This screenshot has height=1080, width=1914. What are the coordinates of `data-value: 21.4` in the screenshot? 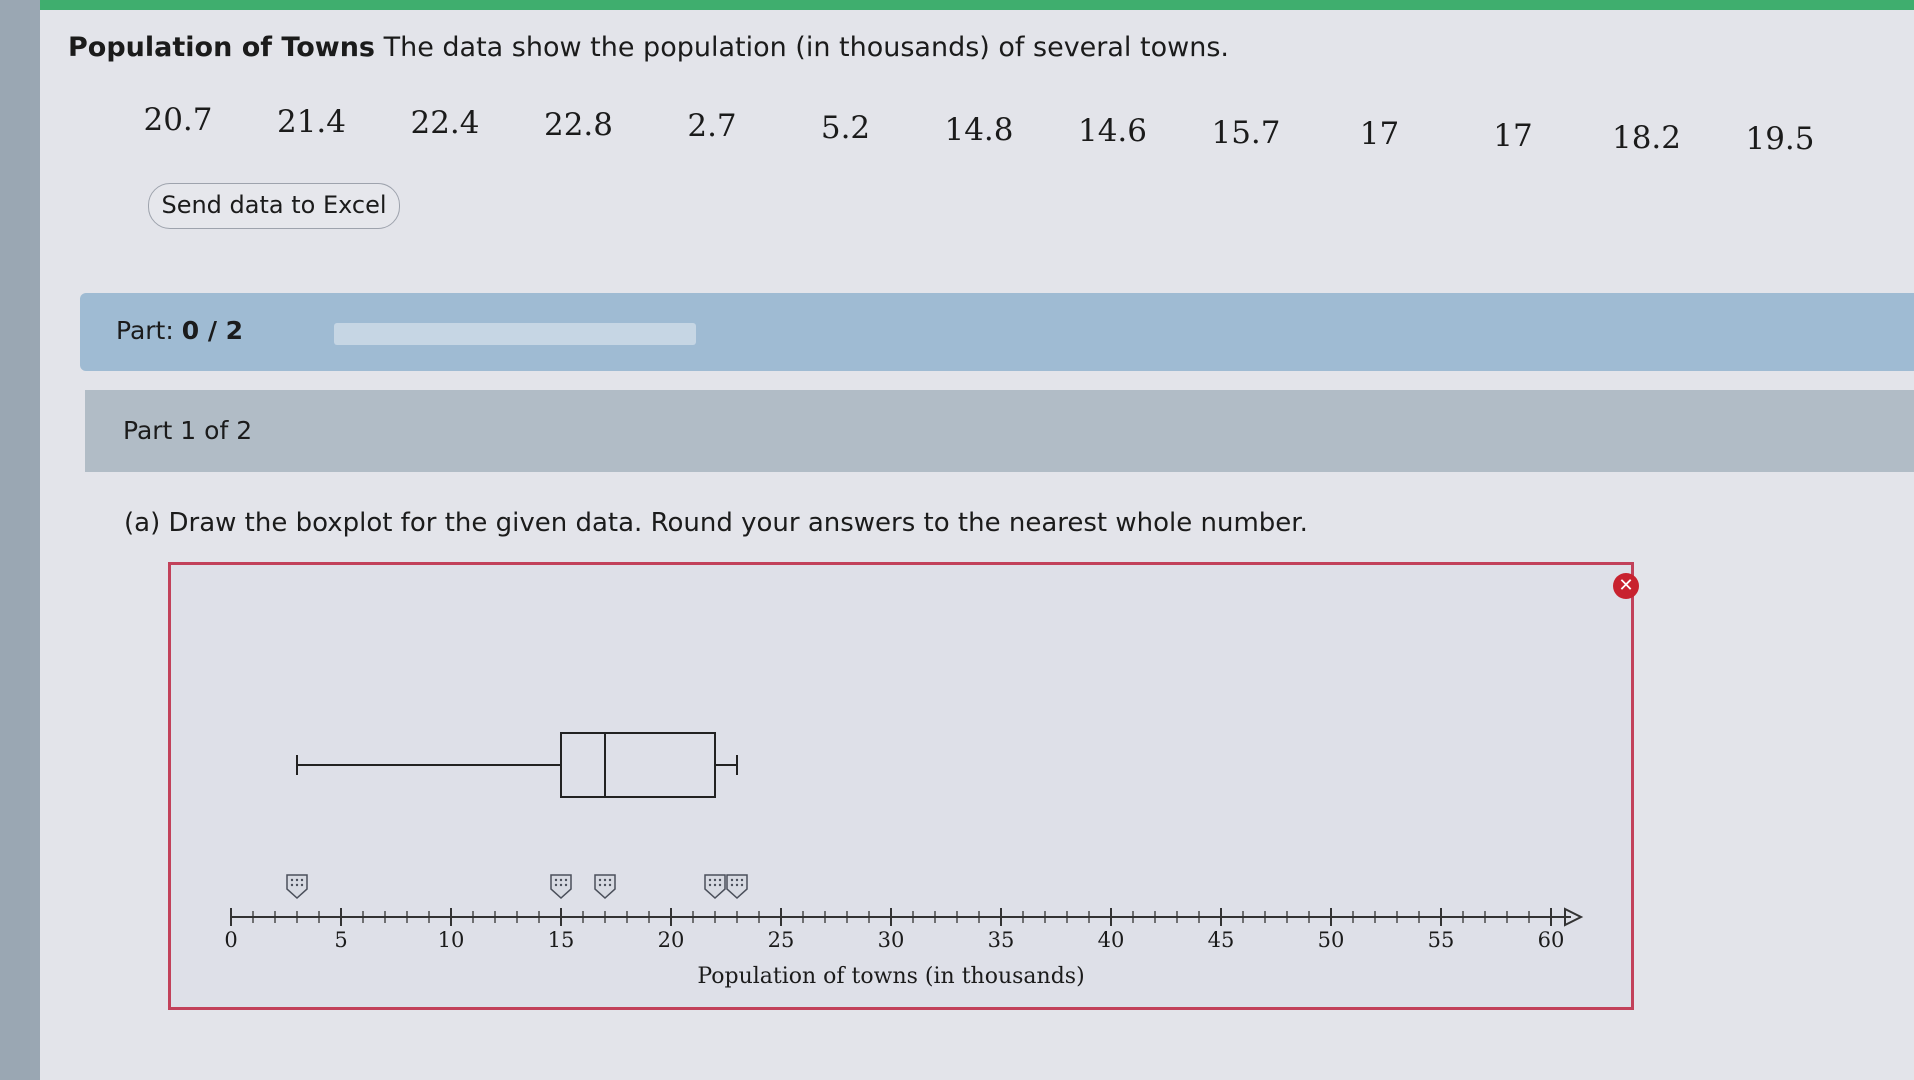 It's located at (311, 122).